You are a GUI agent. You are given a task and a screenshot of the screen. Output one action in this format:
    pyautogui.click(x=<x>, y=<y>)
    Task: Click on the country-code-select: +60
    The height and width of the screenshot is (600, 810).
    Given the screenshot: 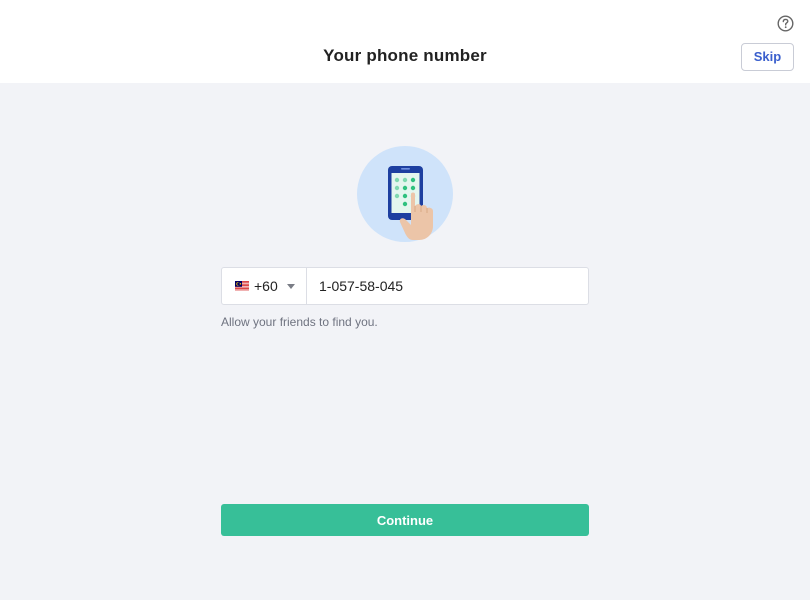 What is the action you would take?
    pyautogui.click(x=264, y=286)
    